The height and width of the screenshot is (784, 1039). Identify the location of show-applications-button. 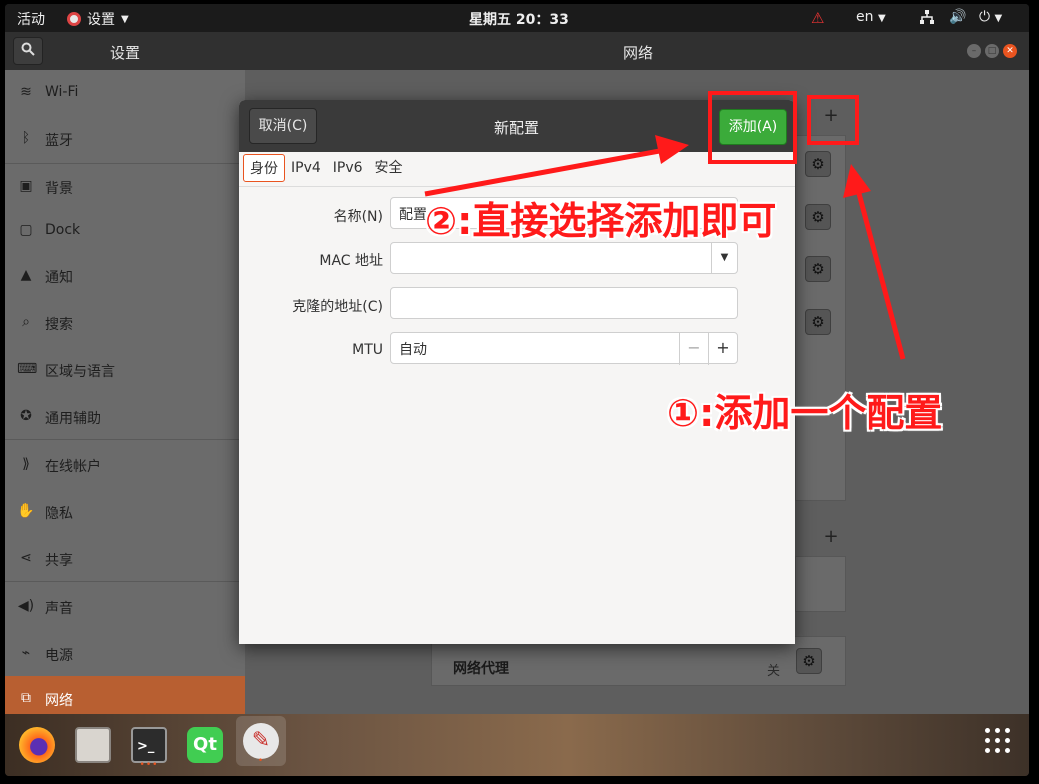
(1000, 743).